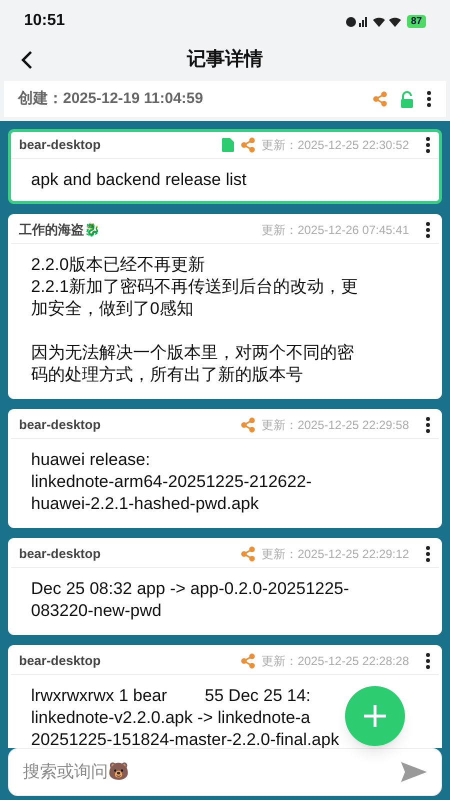 This screenshot has width=450, height=800. Describe the element at coordinates (225, 60) in the screenshot. I see `page-title: 记事详情` at that location.